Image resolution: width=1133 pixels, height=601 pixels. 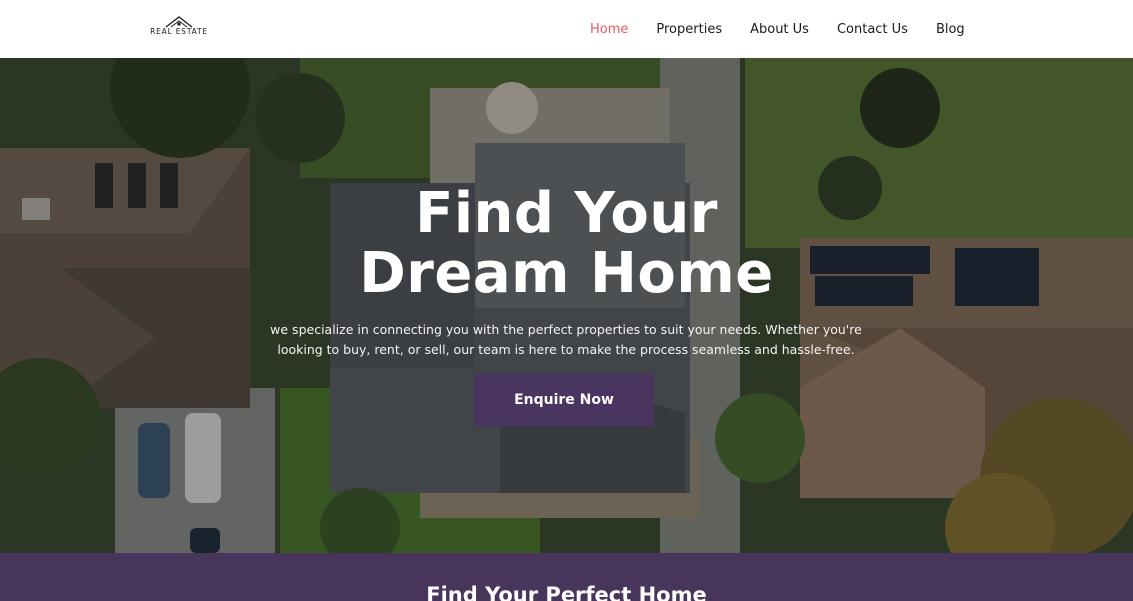 I want to click on nav-properties: Properties, so click(x=689, y=29).